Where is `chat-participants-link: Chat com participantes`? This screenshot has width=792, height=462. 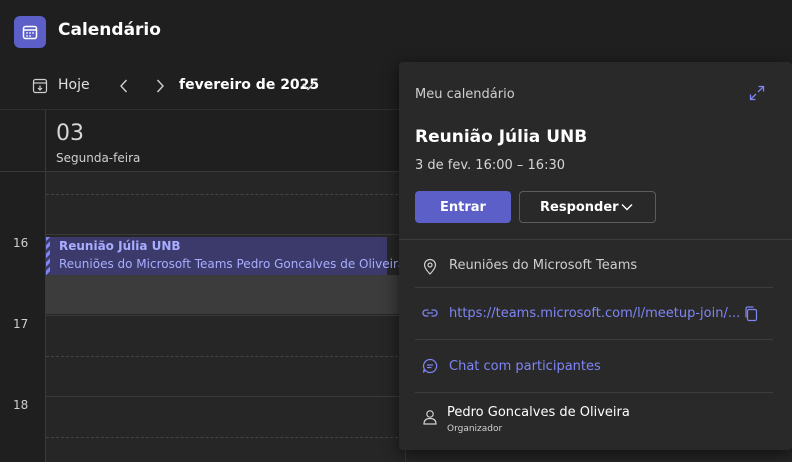 chat-participants-link: Chat com participantes is located at coordinates (525, 366).